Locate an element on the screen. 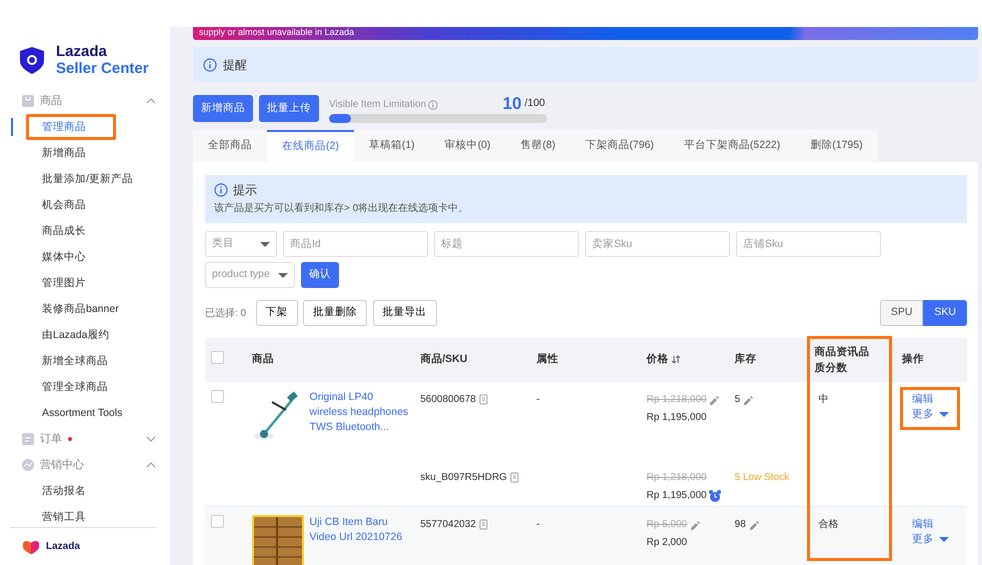 The height and width of the screenshot is (565, 982). input-field: 标题 is located at coordinates (506, 244).